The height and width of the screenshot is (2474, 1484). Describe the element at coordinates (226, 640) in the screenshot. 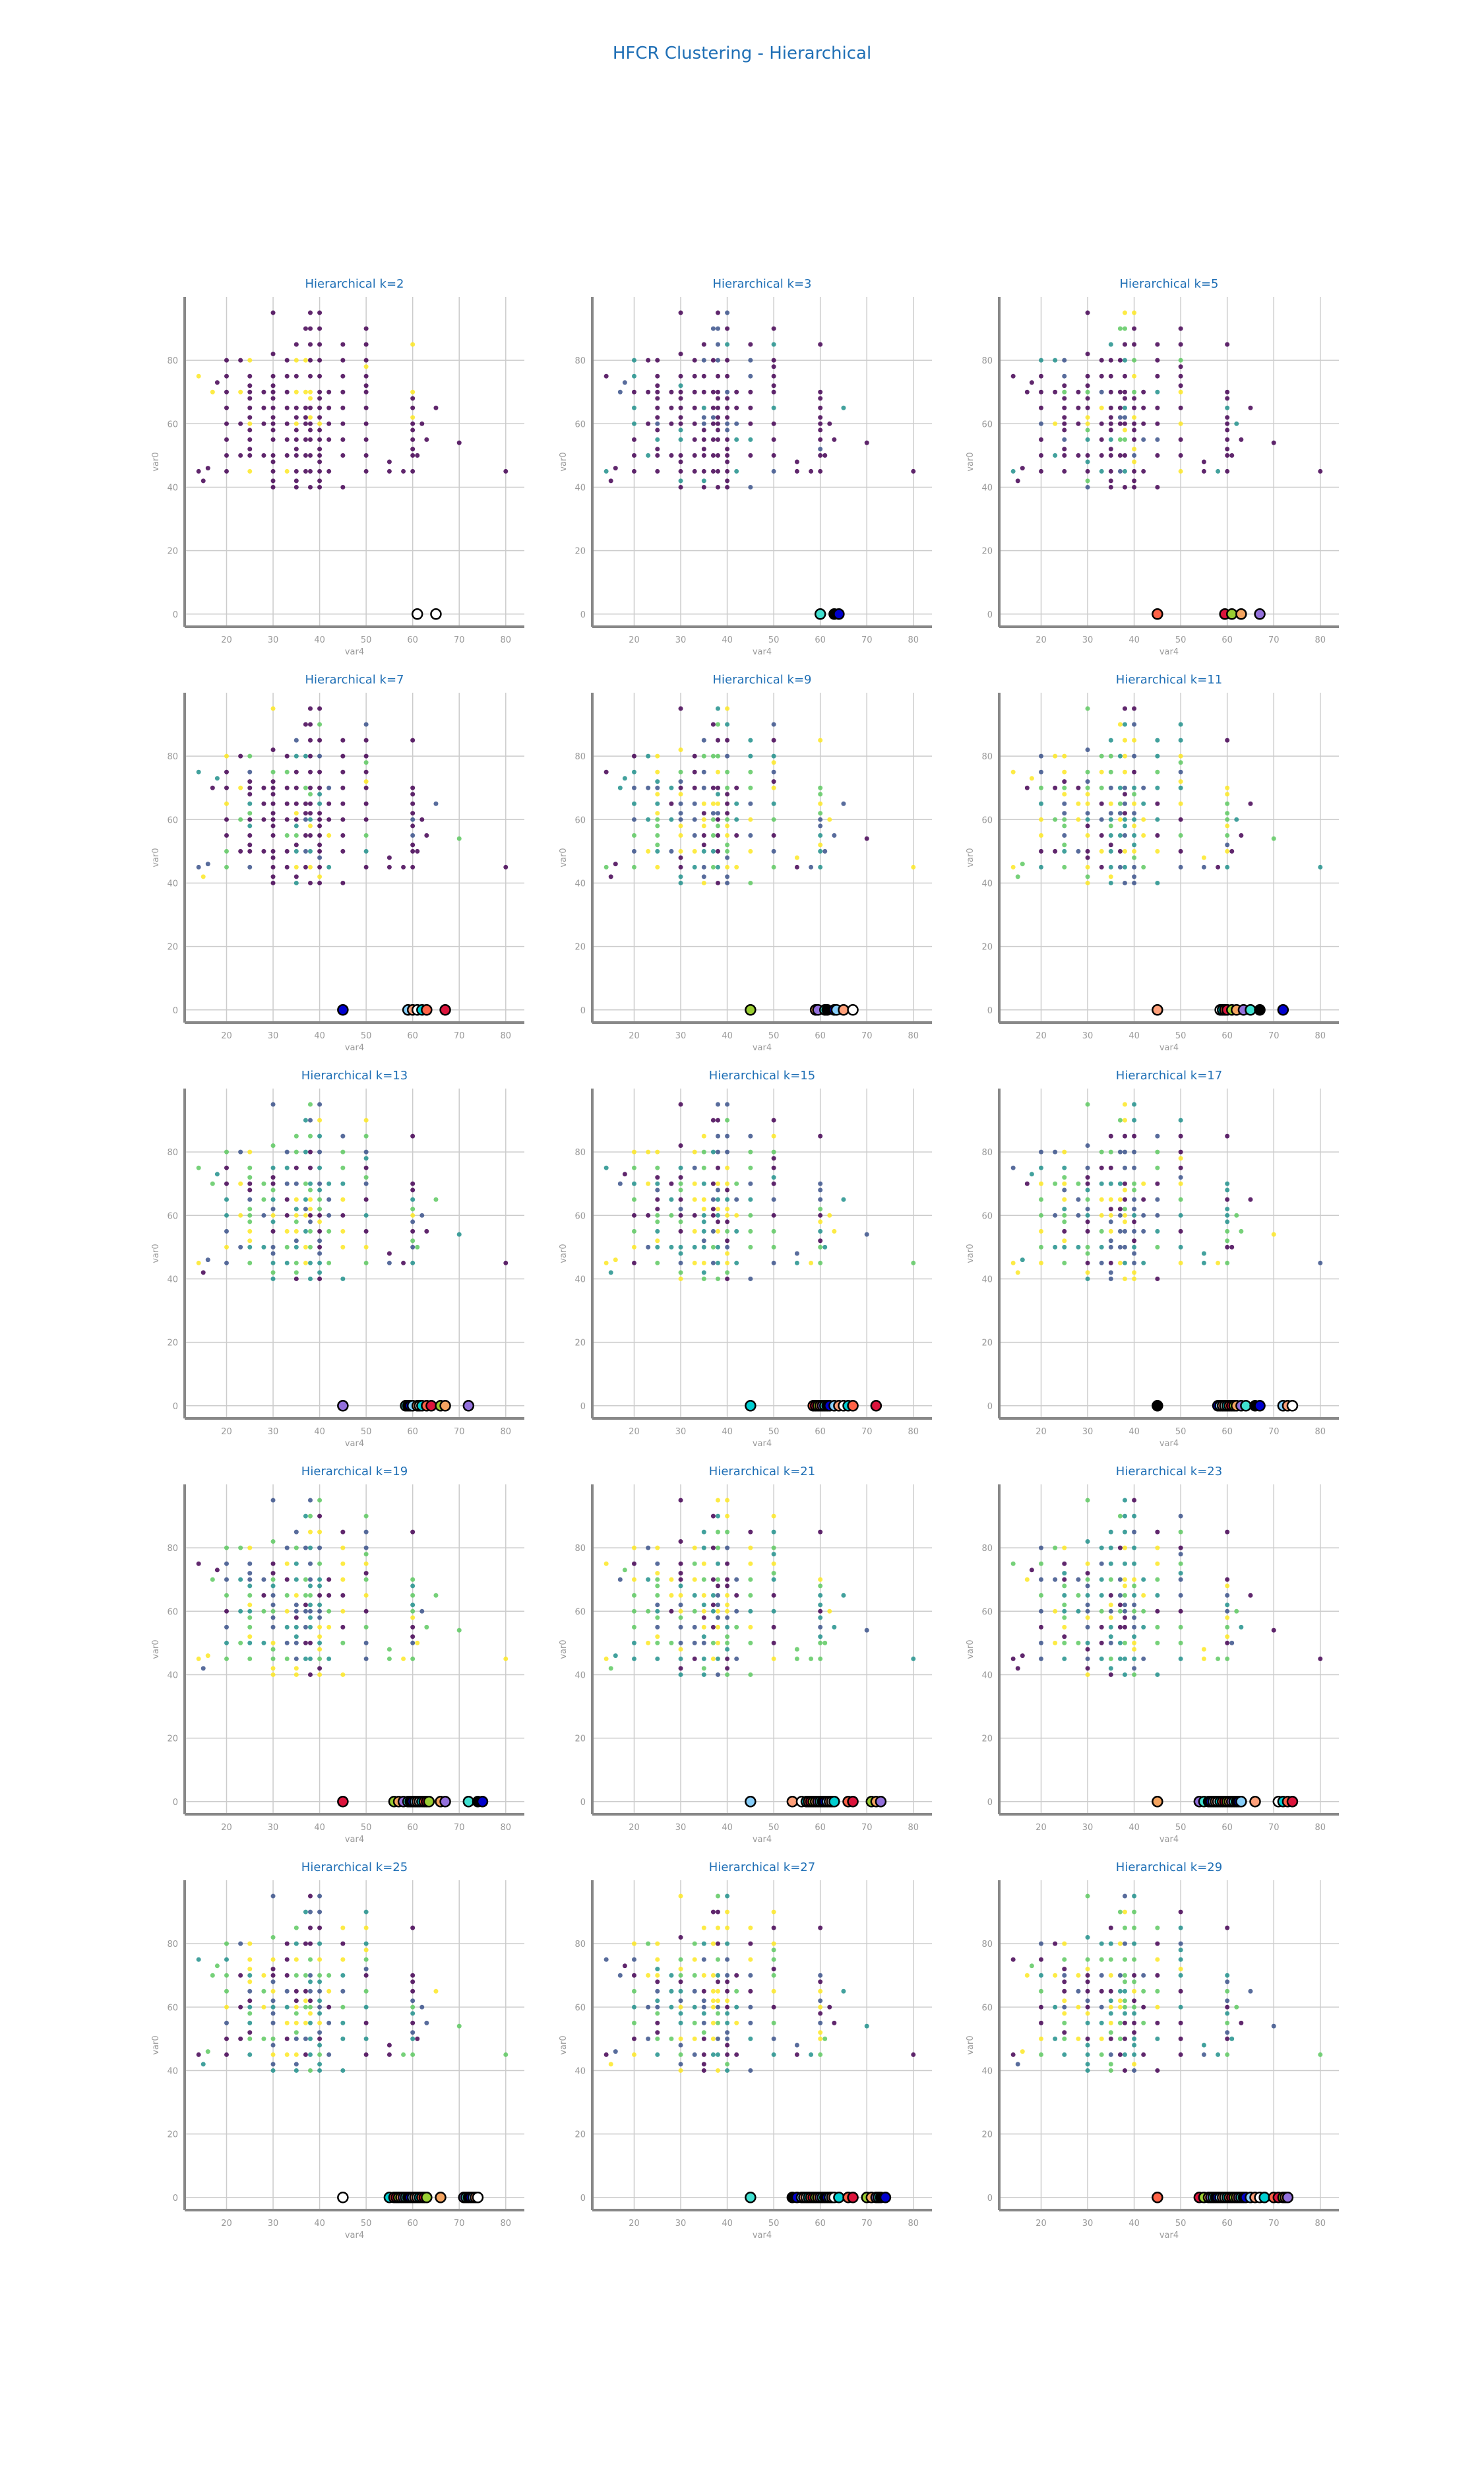

I see `x-tick-label: 20` at that location.